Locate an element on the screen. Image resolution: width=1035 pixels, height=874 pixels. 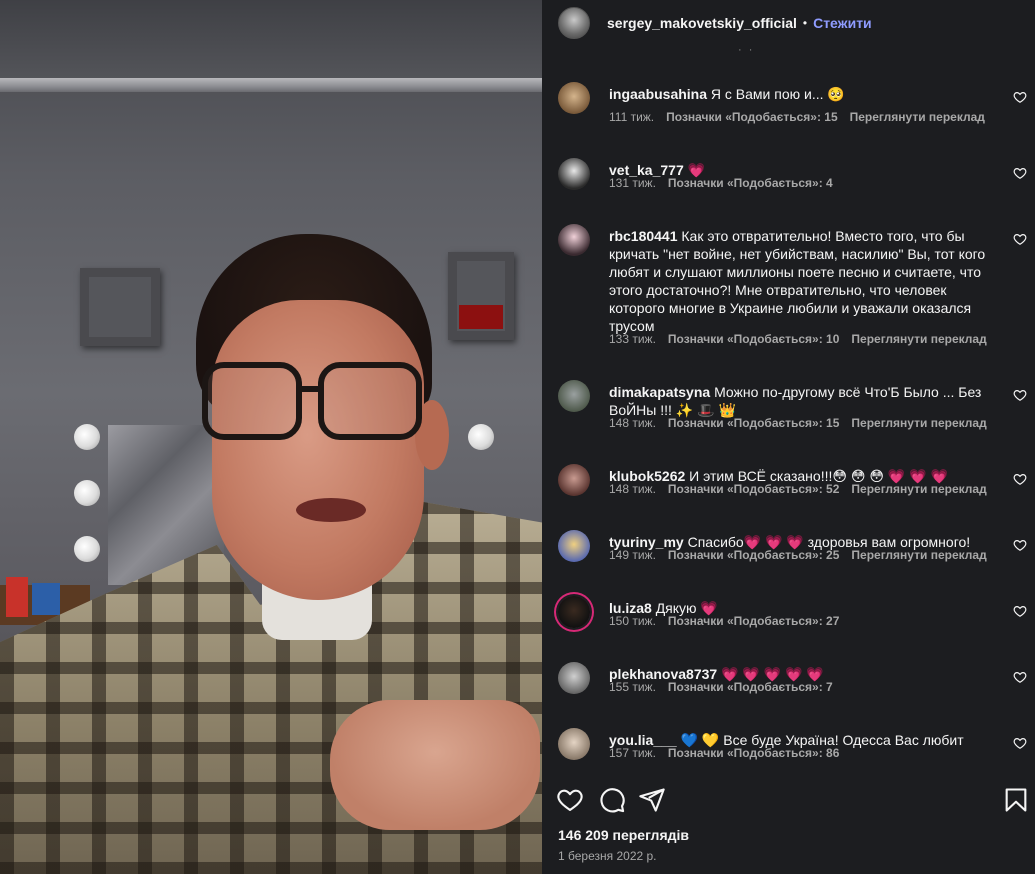
comment-likes: Позначки «Подобається»: 86 is located at coordinates (753, 753).